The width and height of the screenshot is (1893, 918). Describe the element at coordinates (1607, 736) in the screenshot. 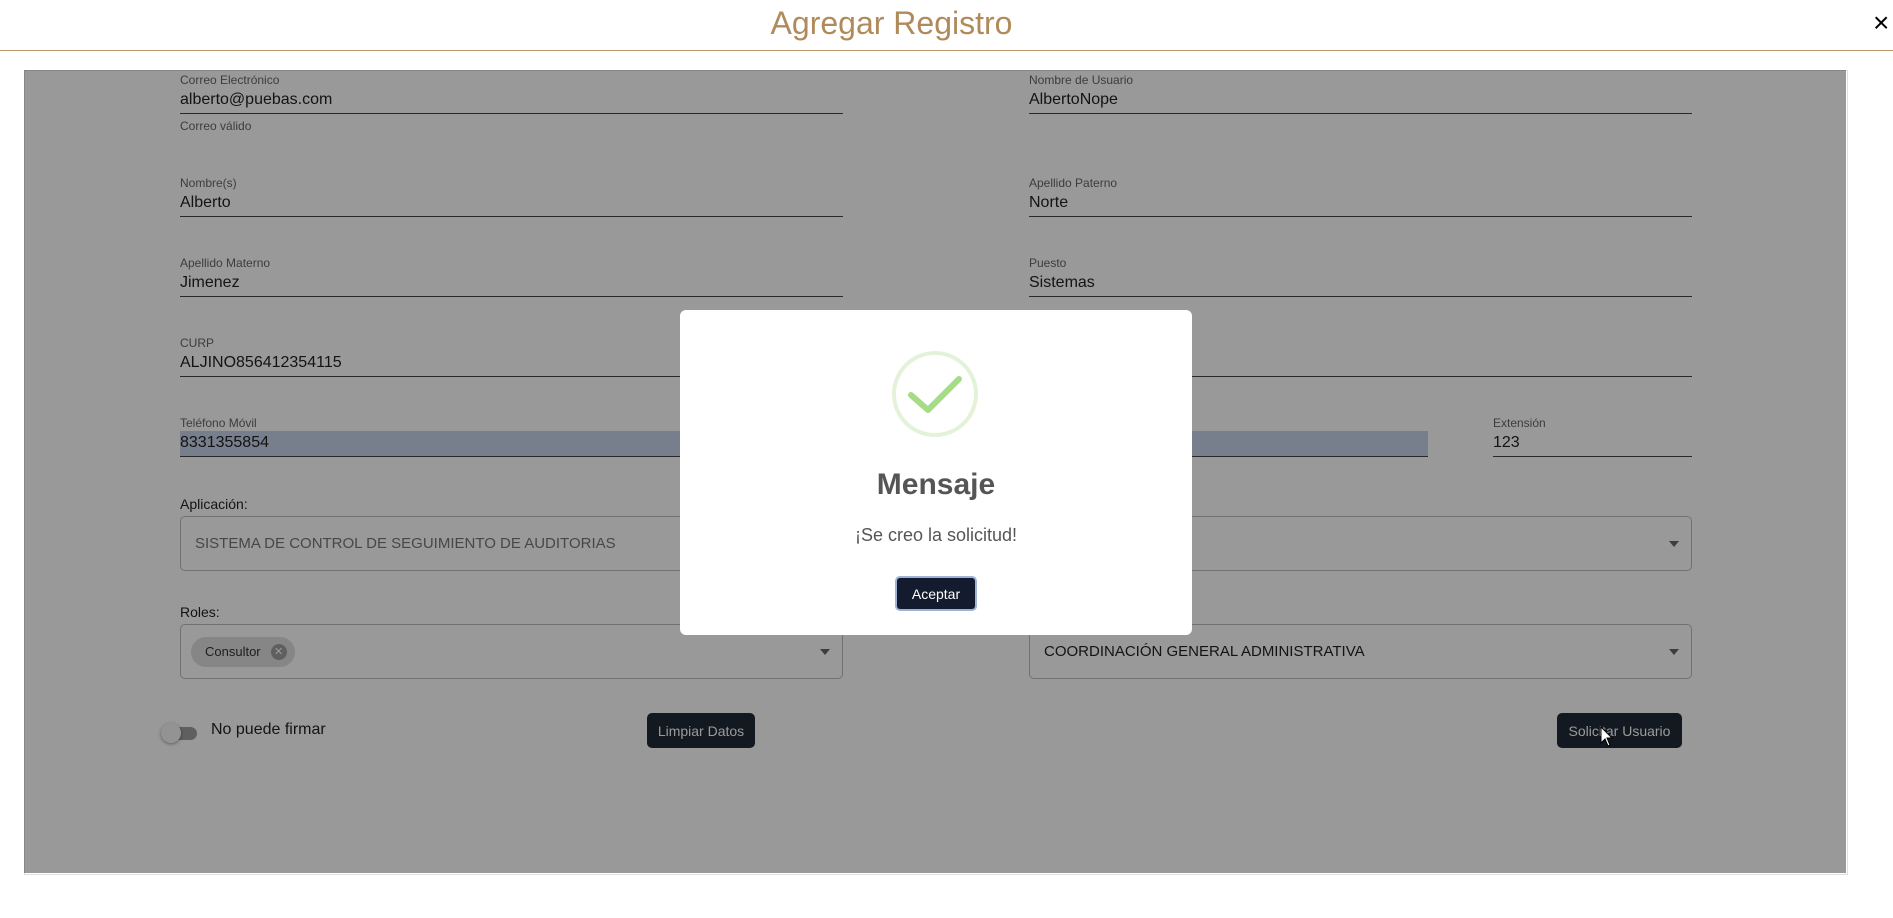

I see `mouse-cursor-icon` at that location.